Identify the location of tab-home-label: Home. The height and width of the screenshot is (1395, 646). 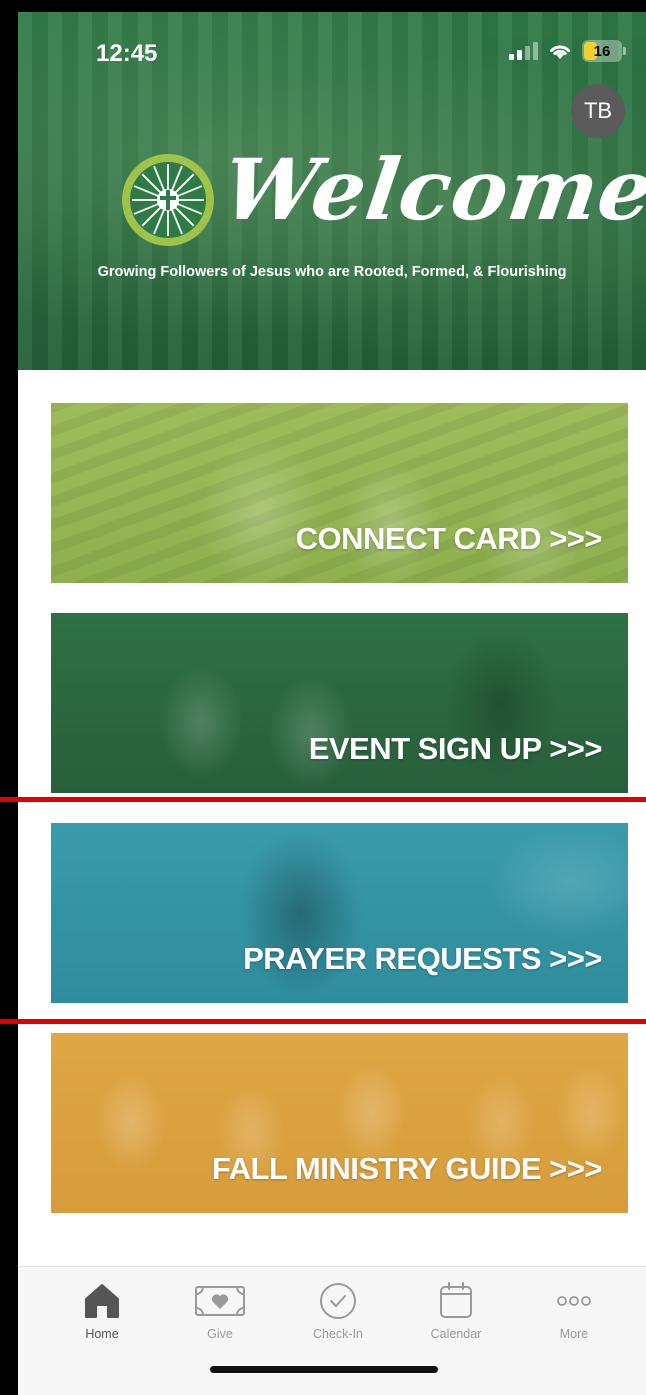
(102, 1334).